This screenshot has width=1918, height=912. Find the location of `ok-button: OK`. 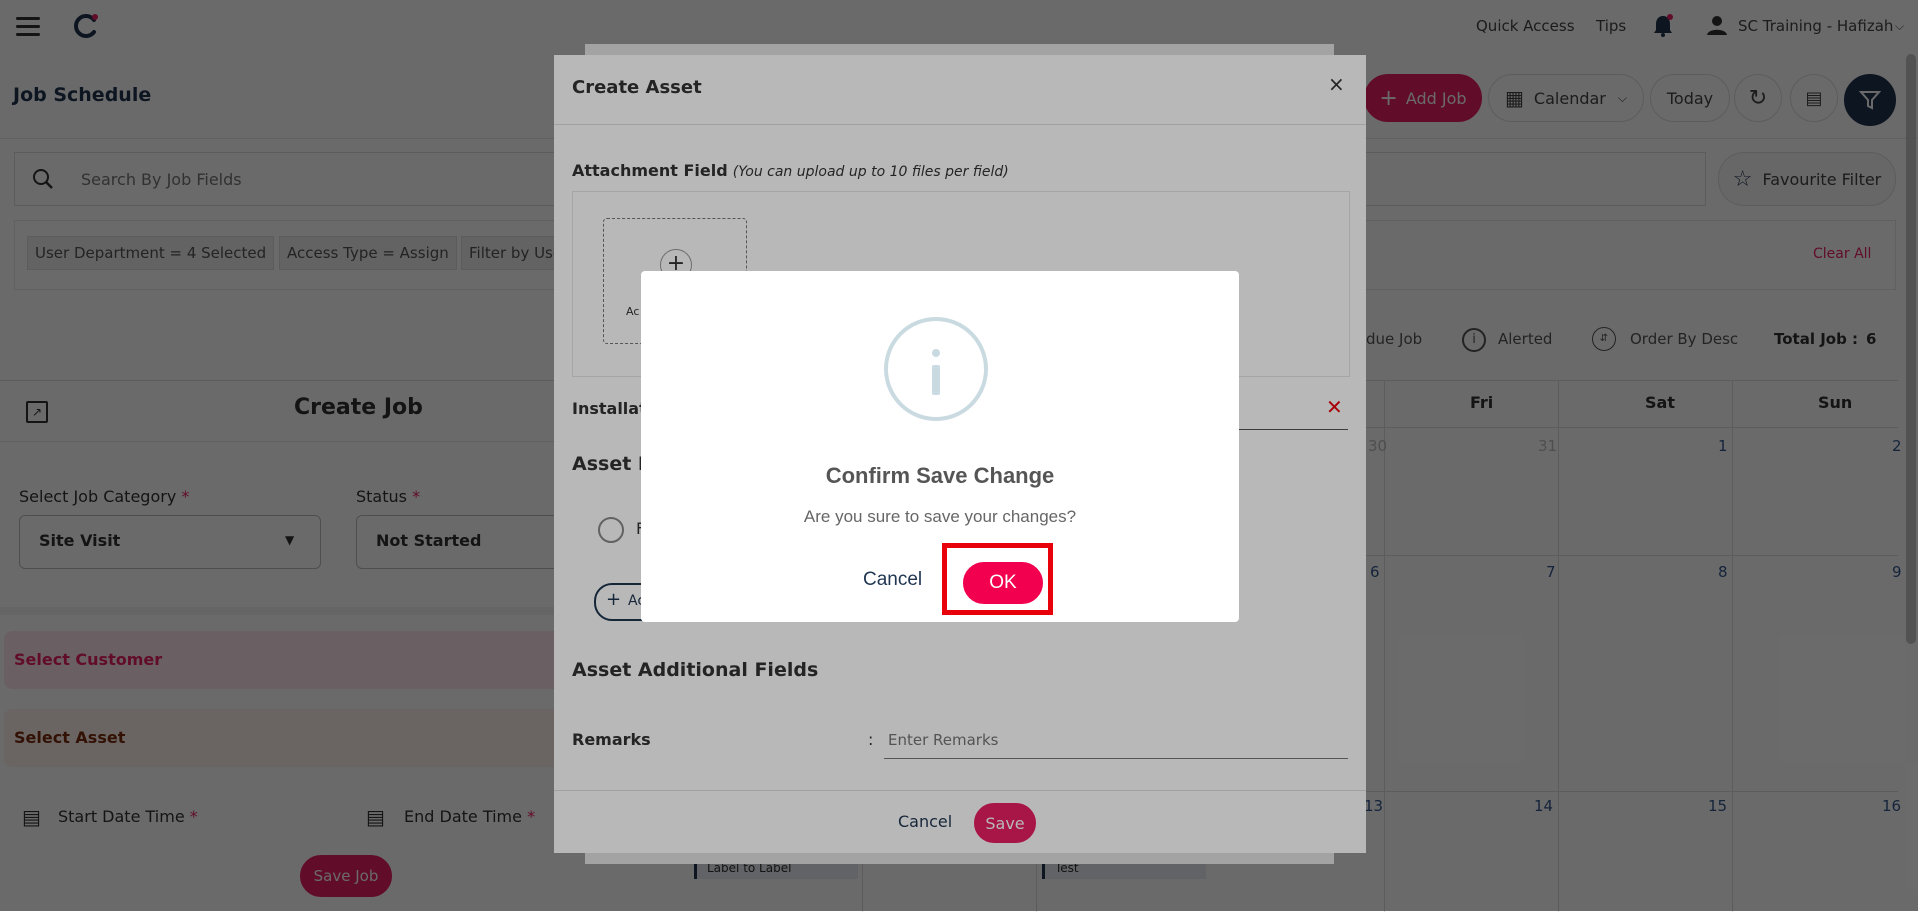

ok-button: OK is located at coordinates (1003, 583).